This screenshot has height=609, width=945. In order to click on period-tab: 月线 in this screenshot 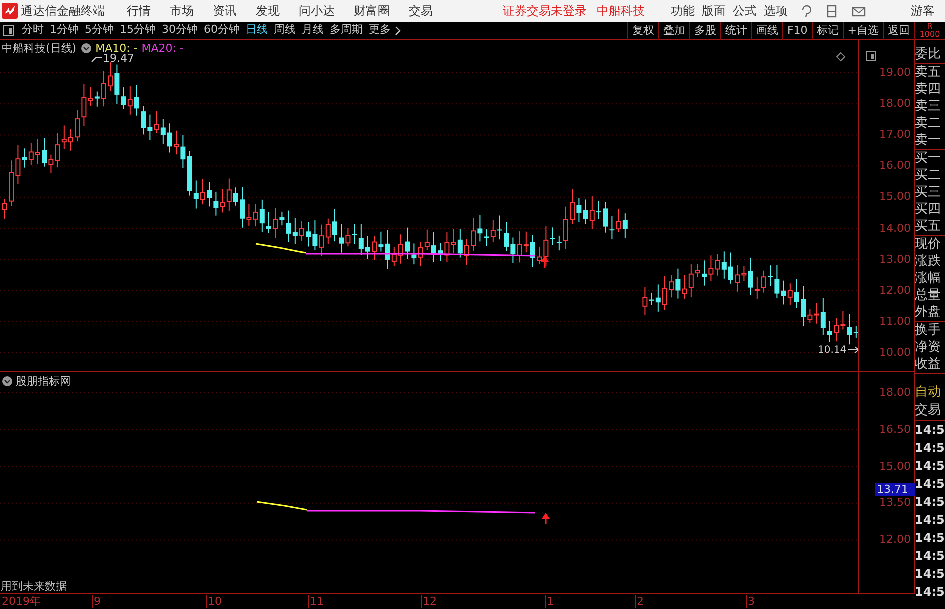, I will do `click(313, 30)`.